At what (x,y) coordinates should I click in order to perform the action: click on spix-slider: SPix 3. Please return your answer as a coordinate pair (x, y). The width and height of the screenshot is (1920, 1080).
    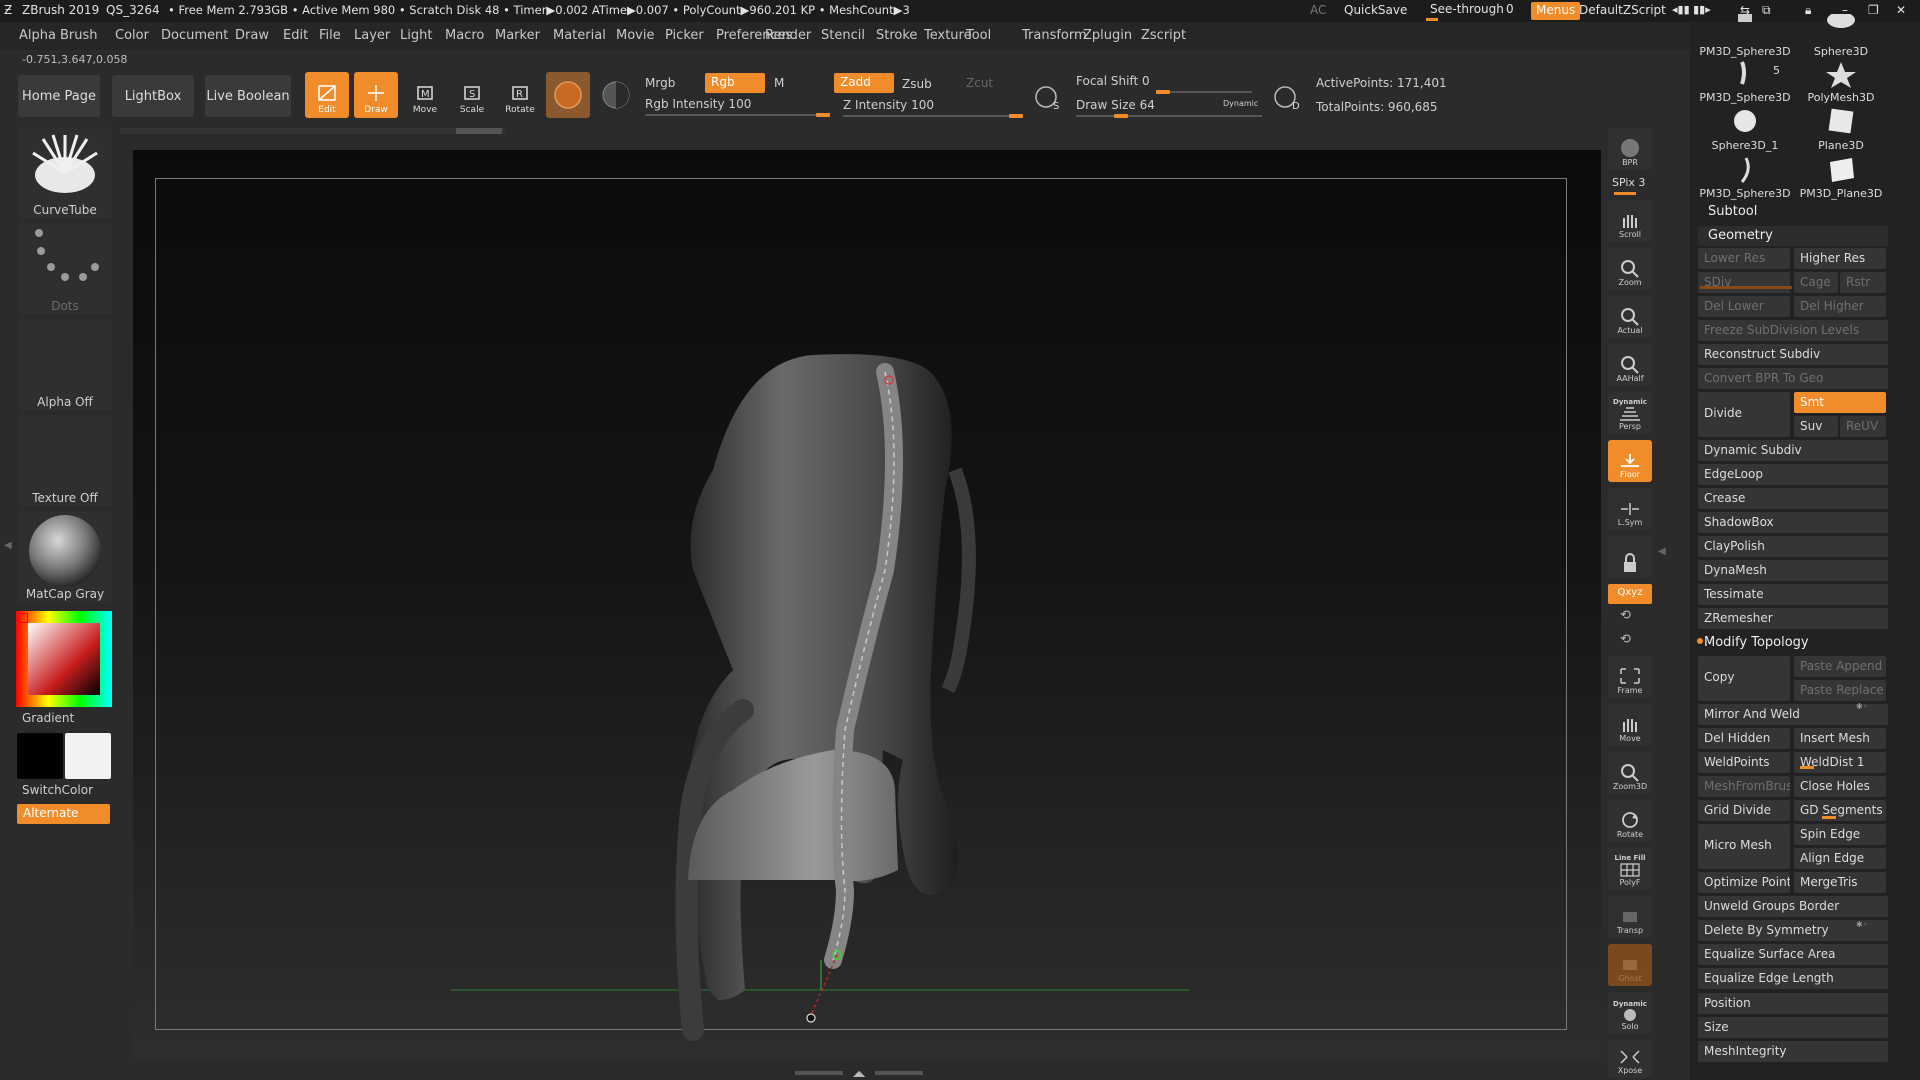
    Looking at the image, I should click on (1630, 186).